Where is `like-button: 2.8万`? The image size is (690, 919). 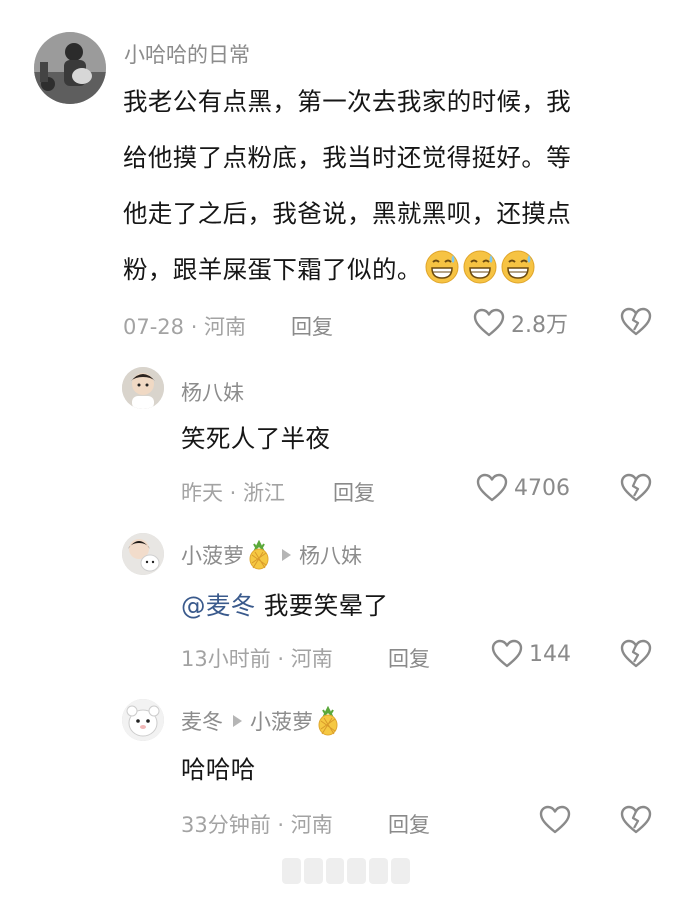 like-button: 2.8万 is located at coordinates (520, 323).